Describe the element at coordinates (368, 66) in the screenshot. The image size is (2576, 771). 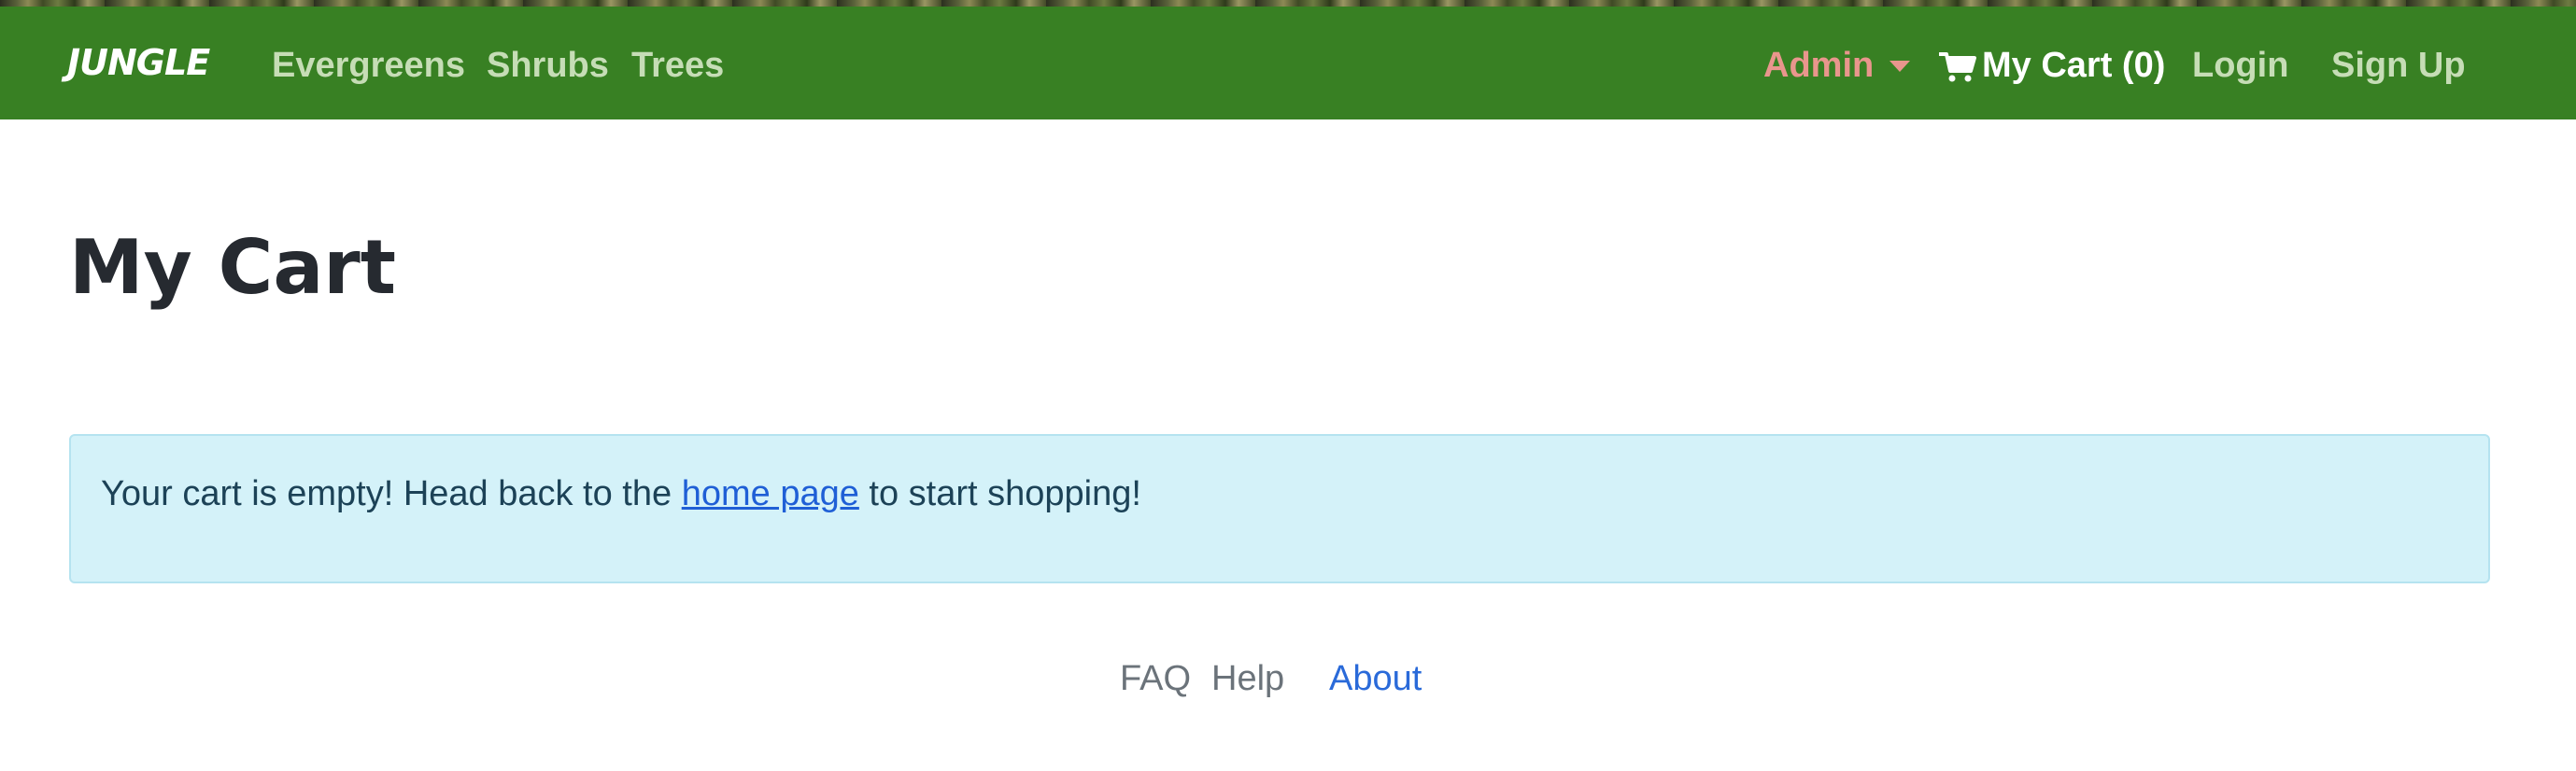
I see `nav-evergreens-link: Evergreens` at that location.